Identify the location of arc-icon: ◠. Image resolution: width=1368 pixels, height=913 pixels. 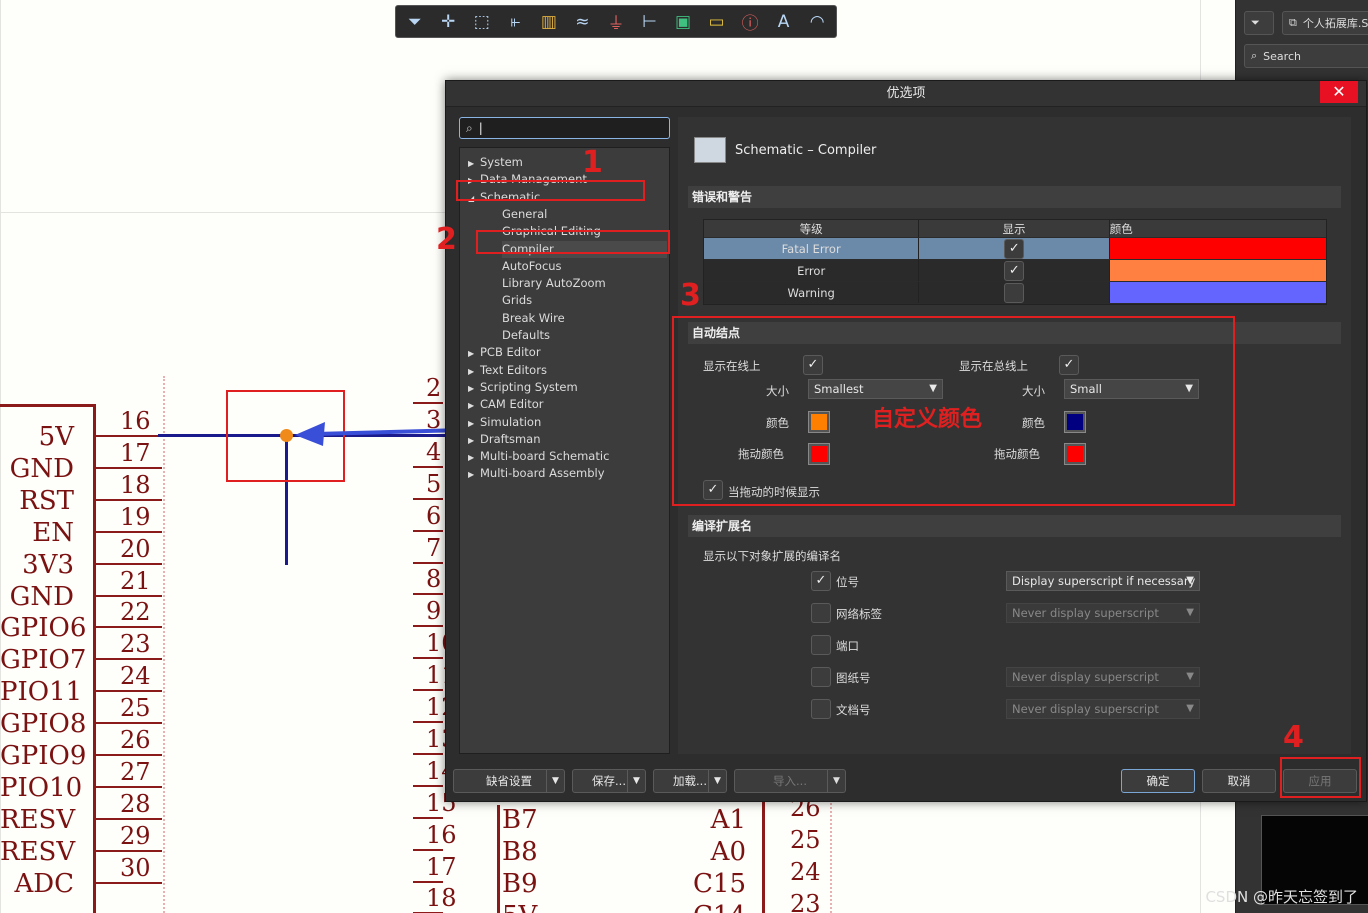
(817, 22).